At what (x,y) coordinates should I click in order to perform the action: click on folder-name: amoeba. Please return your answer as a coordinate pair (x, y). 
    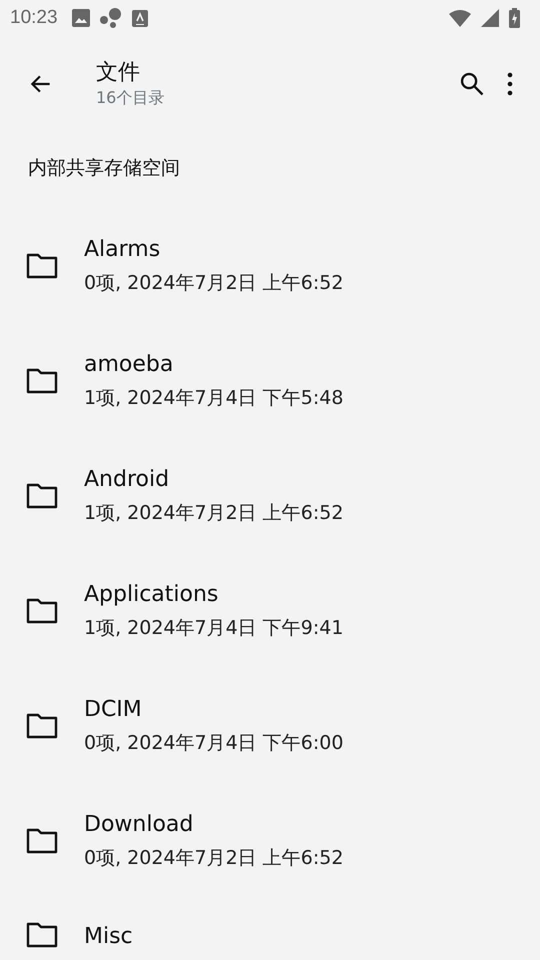
    Looking at the image, I should click on (129, 364).